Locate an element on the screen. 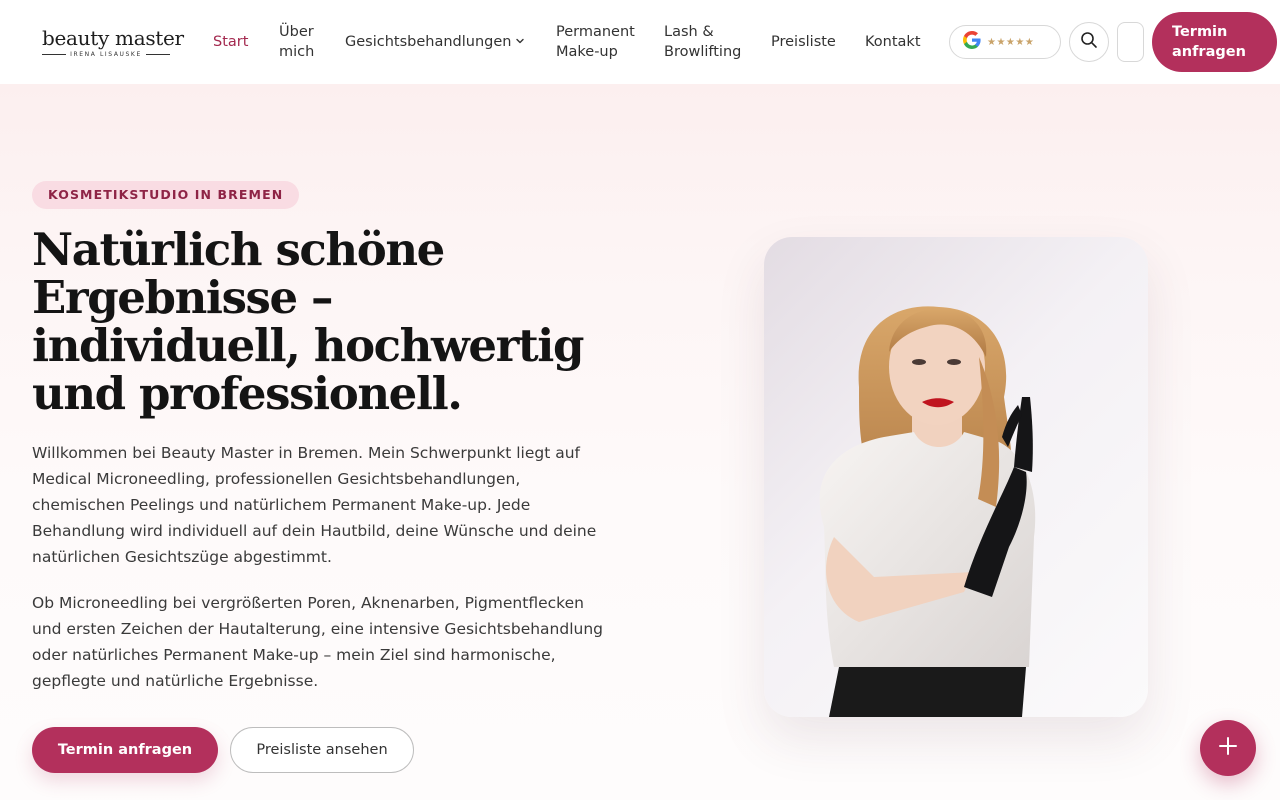 Image resolution: width=1280 pixels, height=800 pixels. google-rating-badge: ★★★★★ is located at coordinates (1005, 42).